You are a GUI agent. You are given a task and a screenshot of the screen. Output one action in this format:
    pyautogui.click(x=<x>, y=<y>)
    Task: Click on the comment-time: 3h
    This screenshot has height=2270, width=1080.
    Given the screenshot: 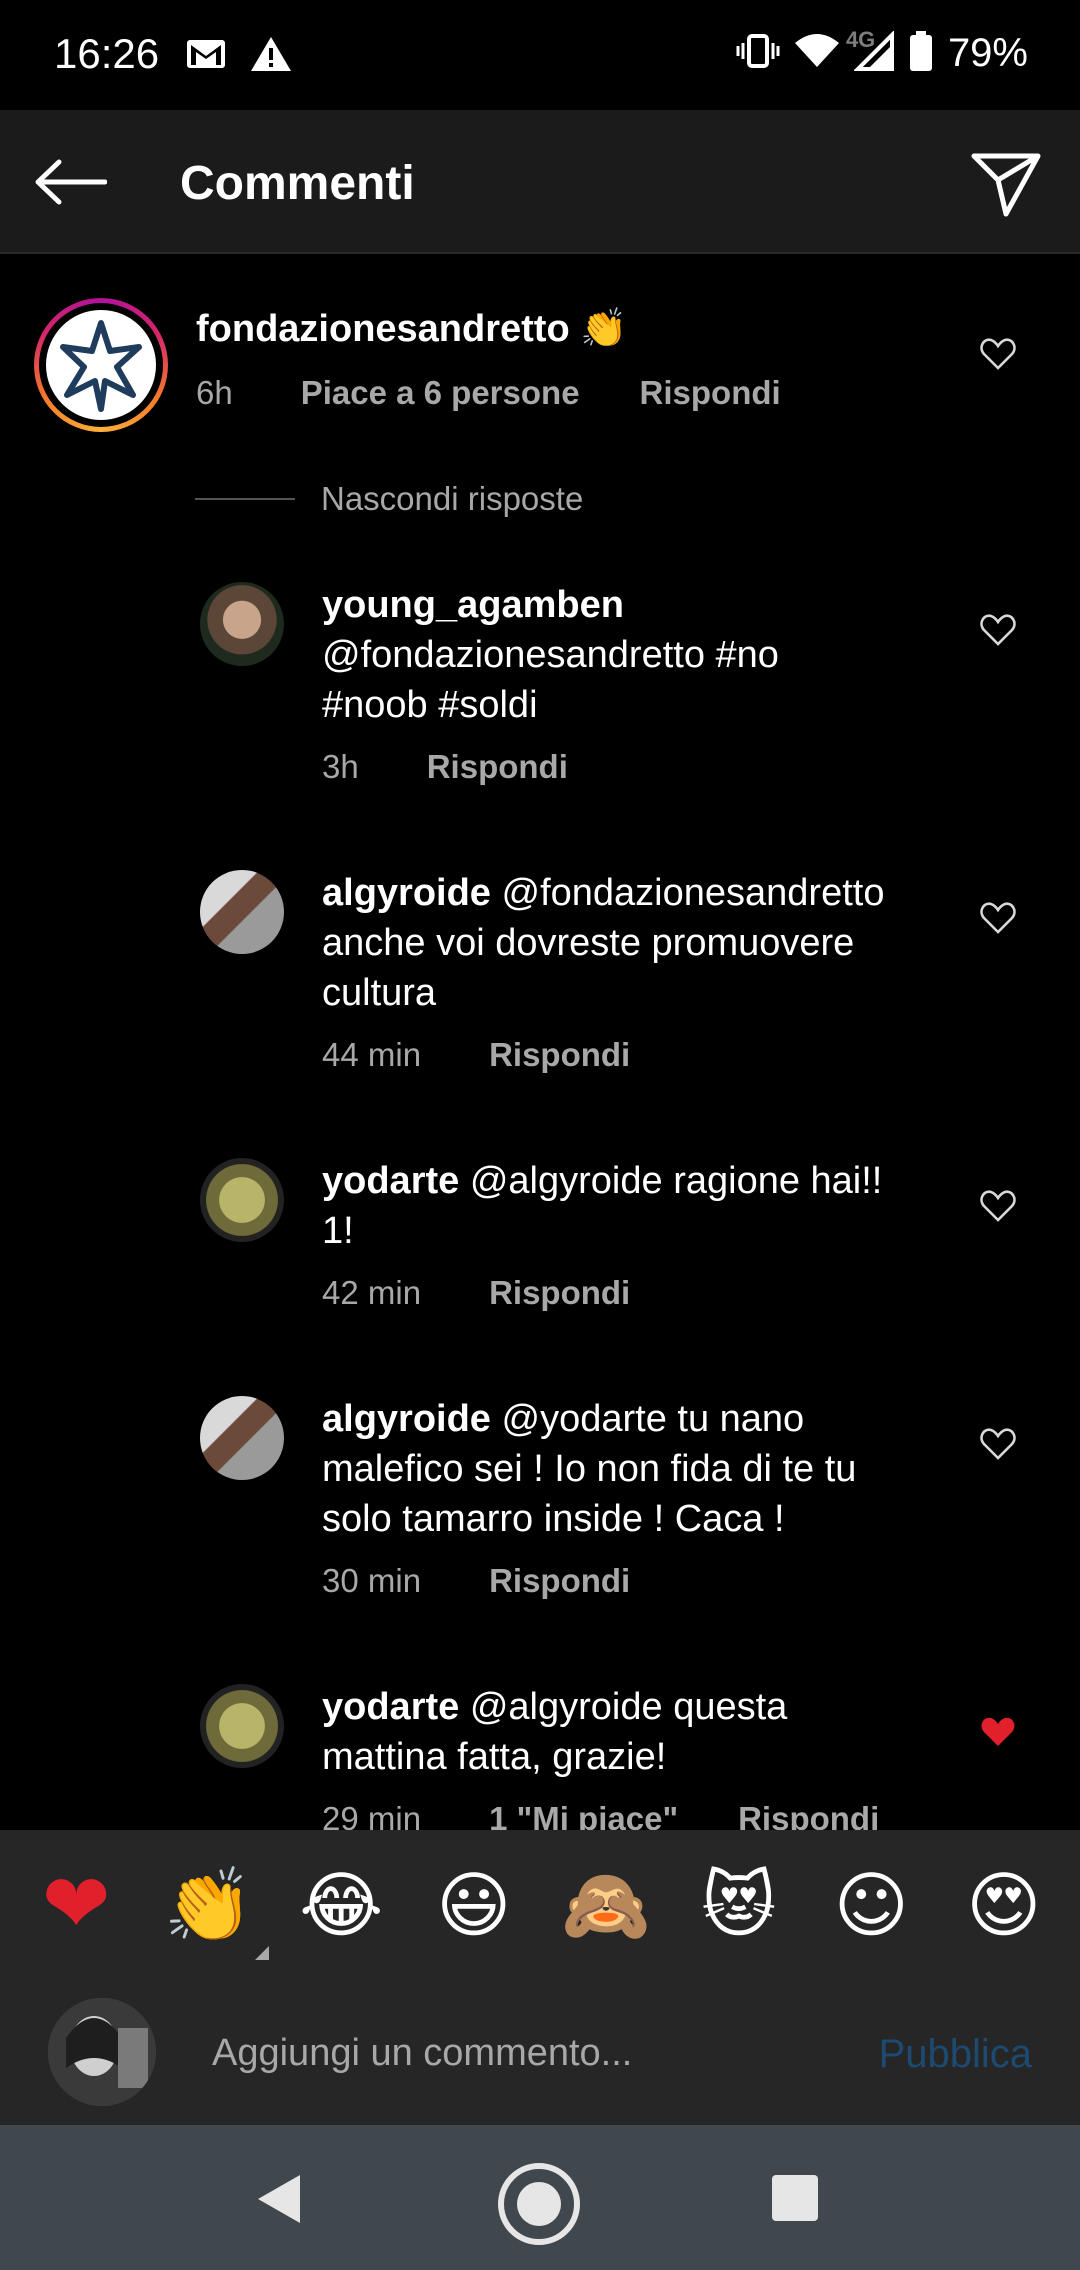 What is the action you would take?
    pyautogui.click(x=340, y=766)
    